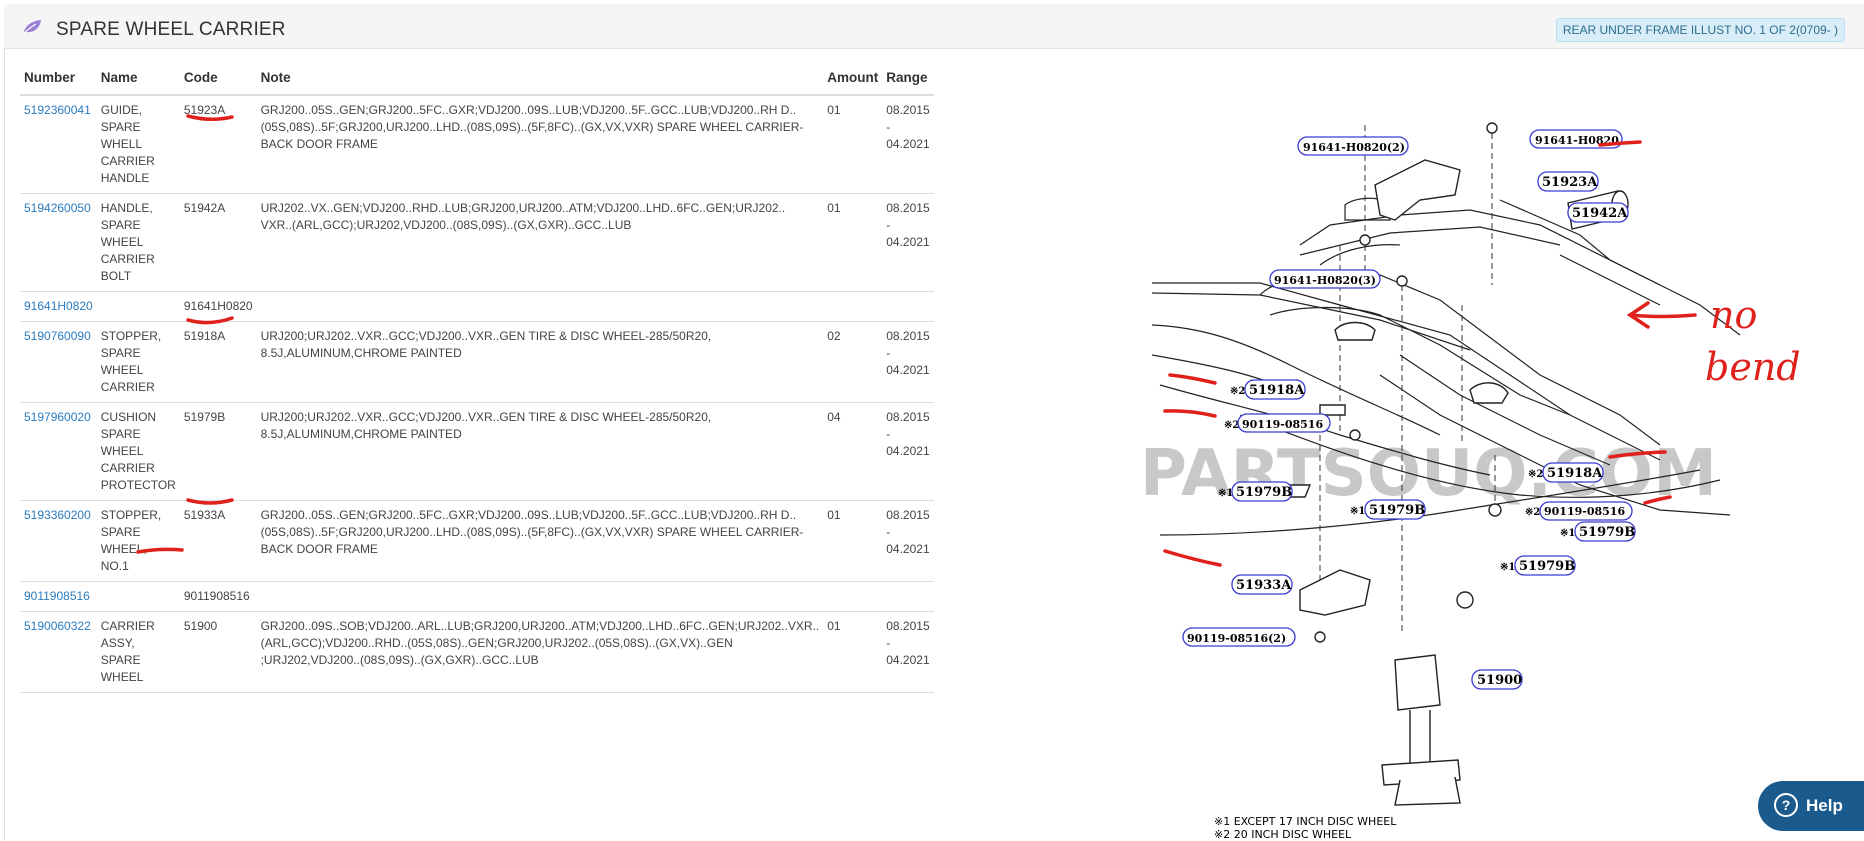 The width and height of the screenshot is (1864, 841). I want to click on table-row: 9011908516 9011908516, so click(477, 596).